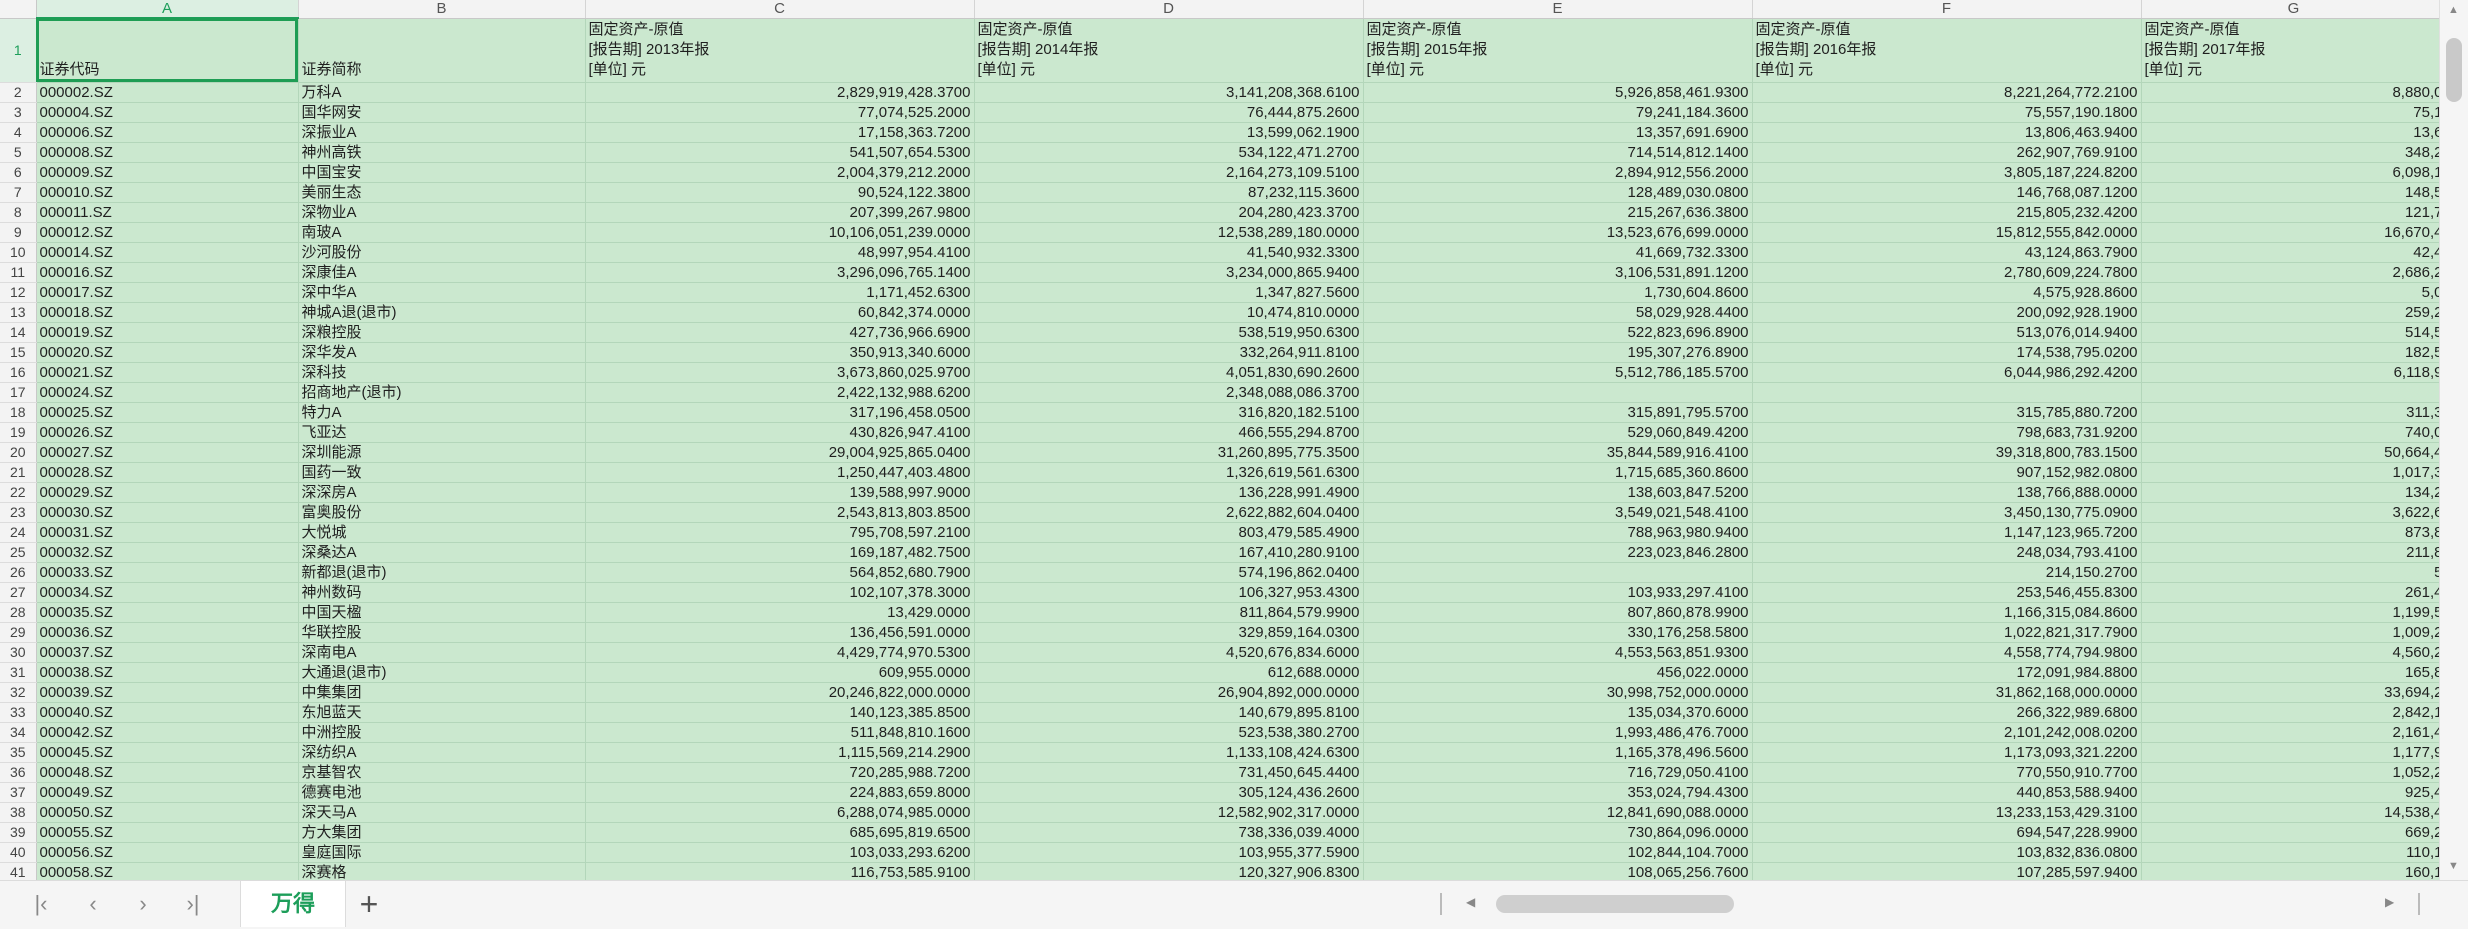 The height and width of the screenshot is (929, 2468). Describe the element at coordinates (1169, 472) in the screenshot. I see `cell: 1,326,619,561.6300` at that location.